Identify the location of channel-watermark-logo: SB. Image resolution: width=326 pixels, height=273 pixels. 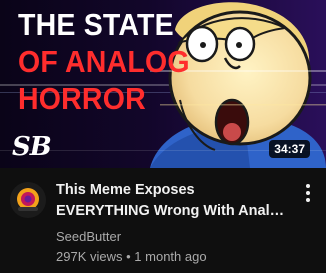
(32, 147).